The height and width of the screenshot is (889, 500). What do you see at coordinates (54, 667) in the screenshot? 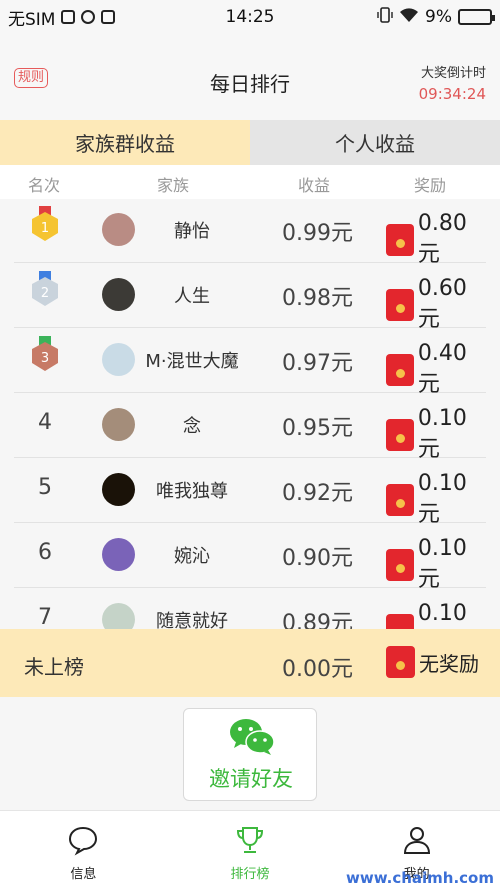
I see `my-rank-label: 未上榜` at bounding box center [54, 667].